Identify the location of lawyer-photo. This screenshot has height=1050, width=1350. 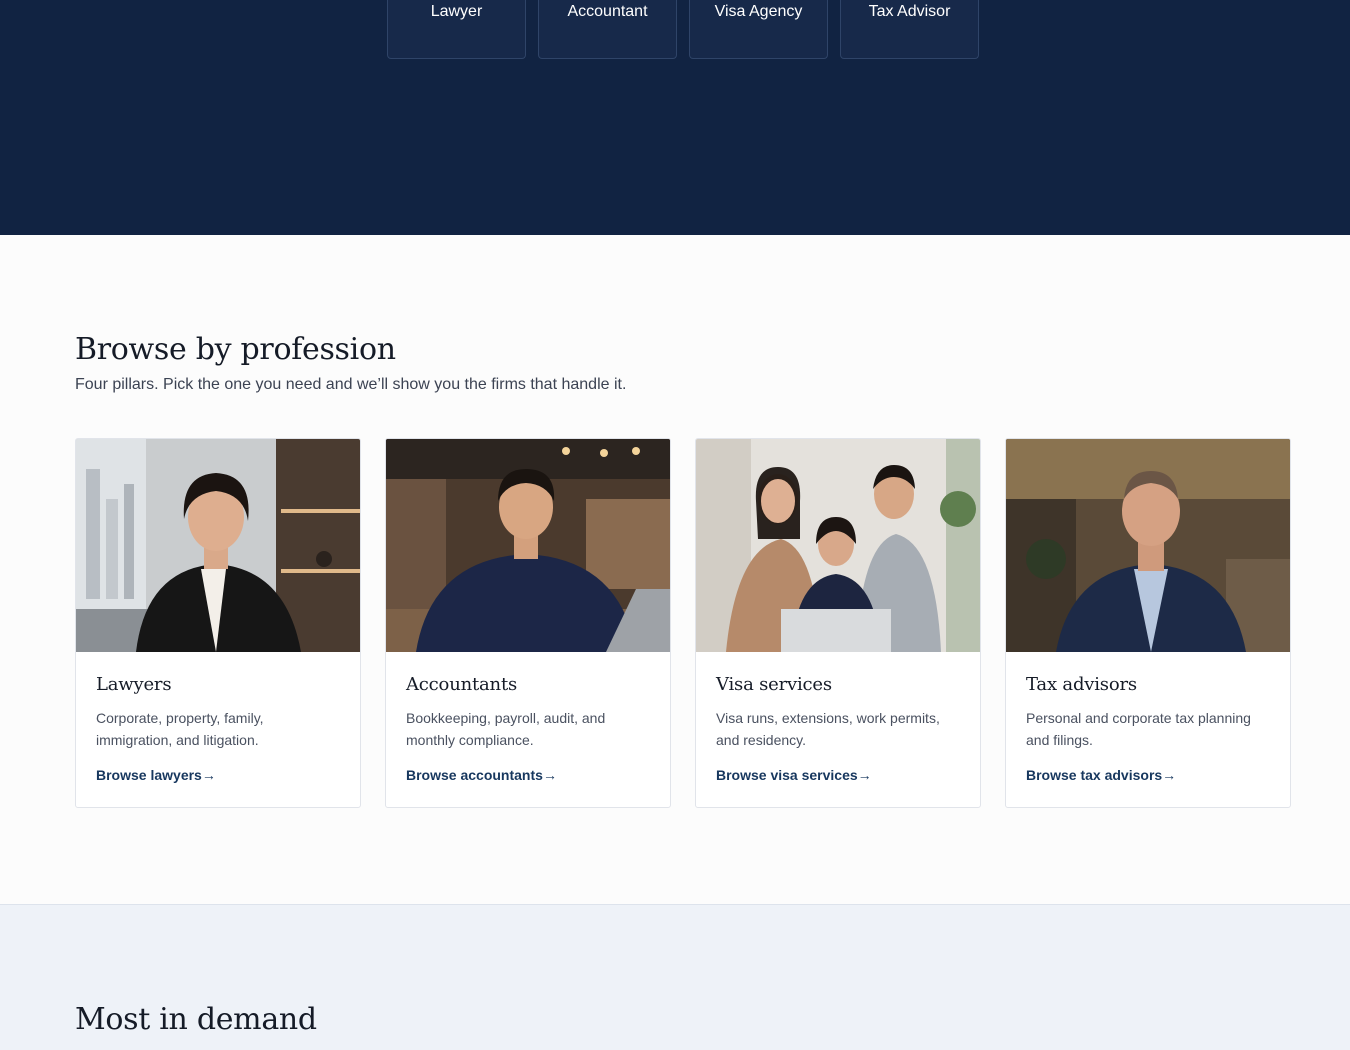
(218, 545).